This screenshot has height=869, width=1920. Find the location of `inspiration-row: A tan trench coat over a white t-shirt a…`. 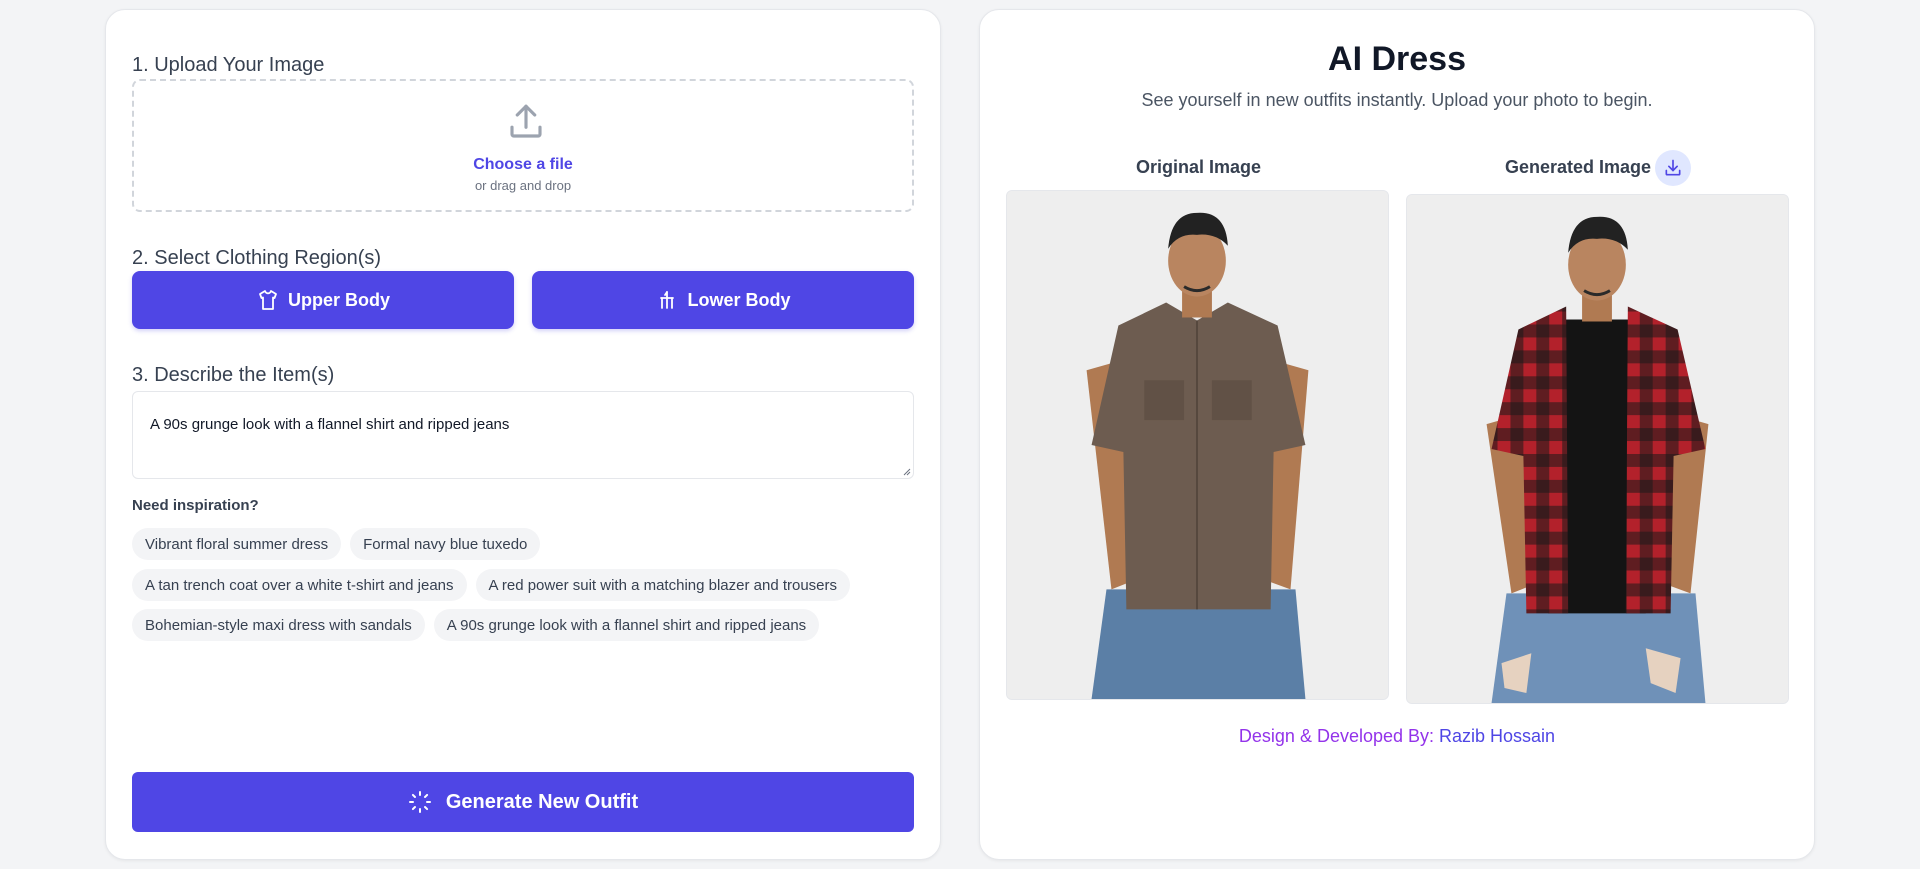

inspiration-row: A tan trench coat over a white t-shirt a… is located at coordinates (491, 585).